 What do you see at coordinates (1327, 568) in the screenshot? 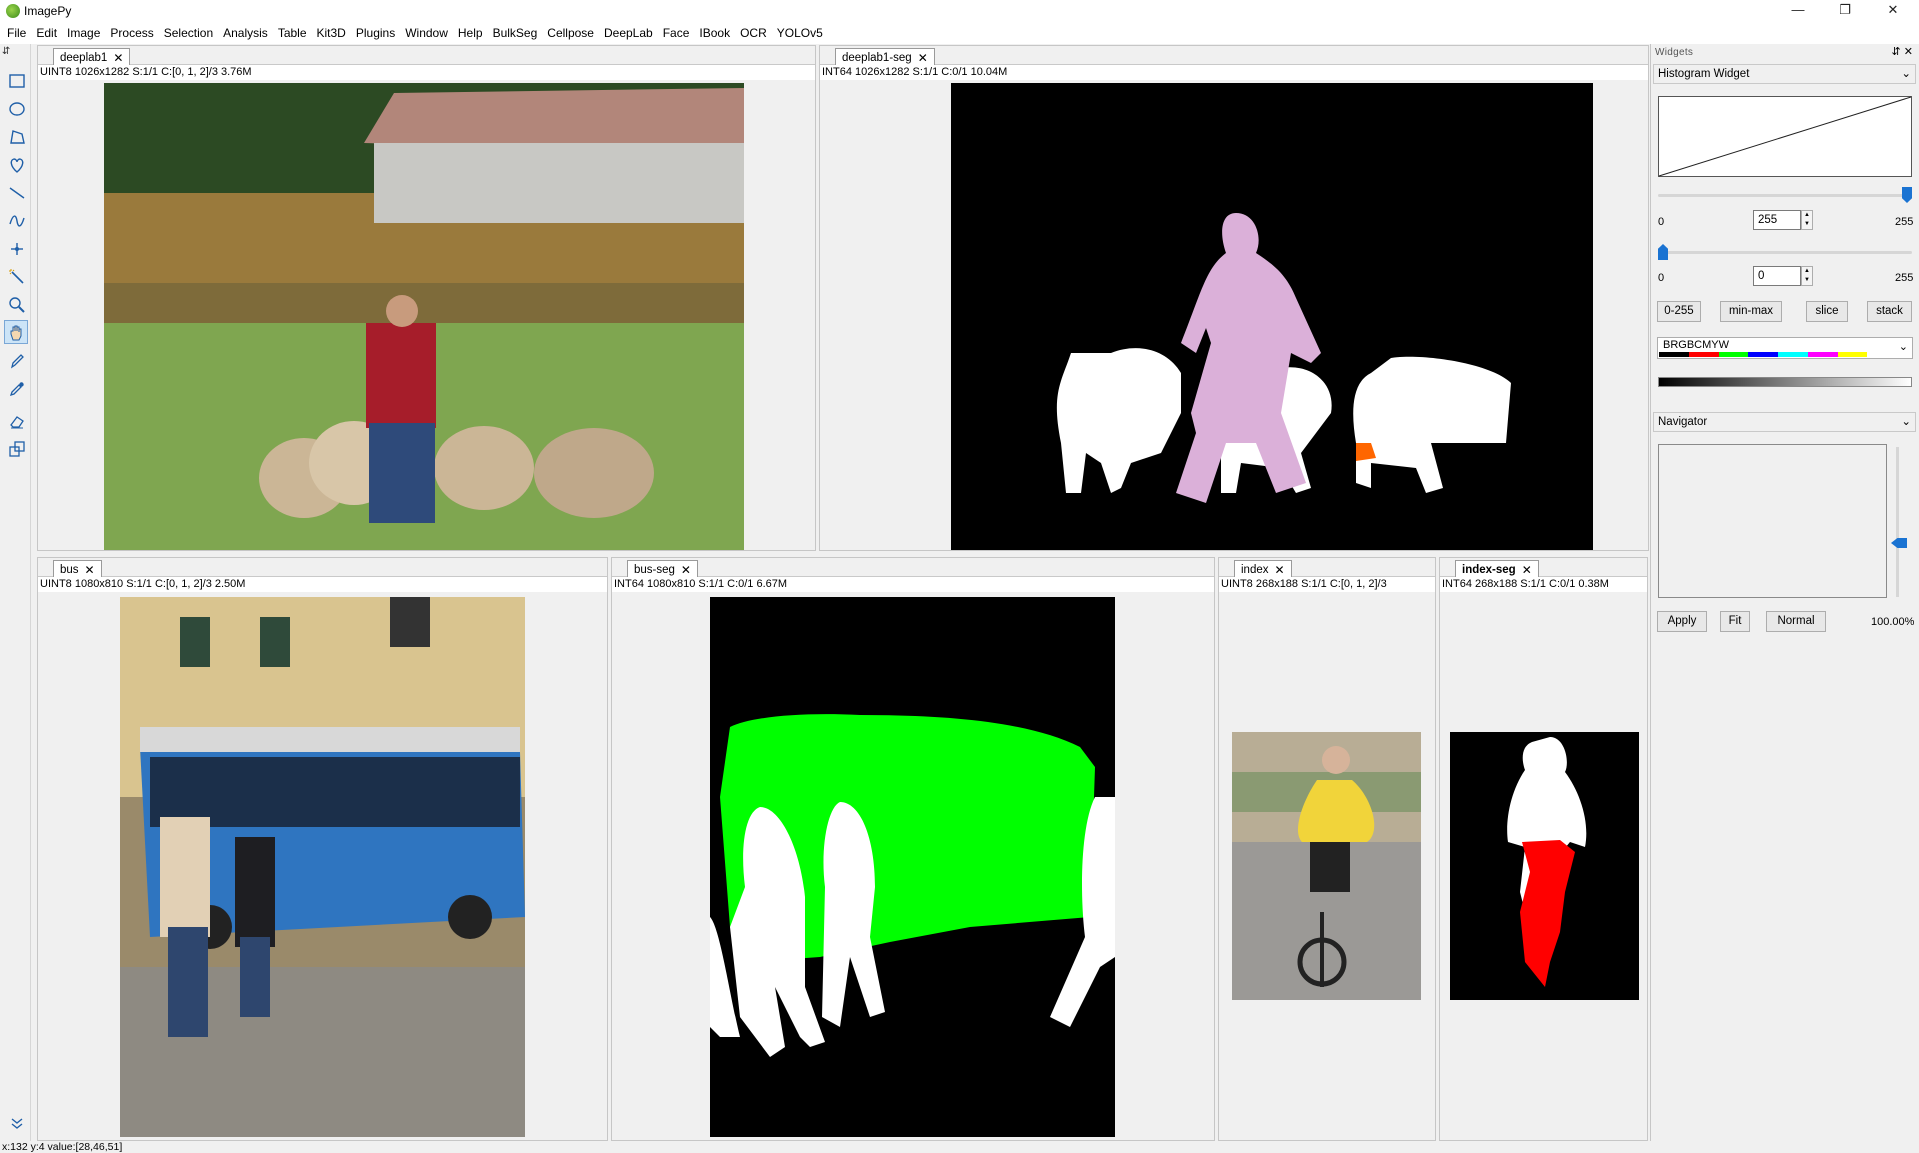
I see `panel-tab-row: index ✕` at bounding box center [1327, 568].